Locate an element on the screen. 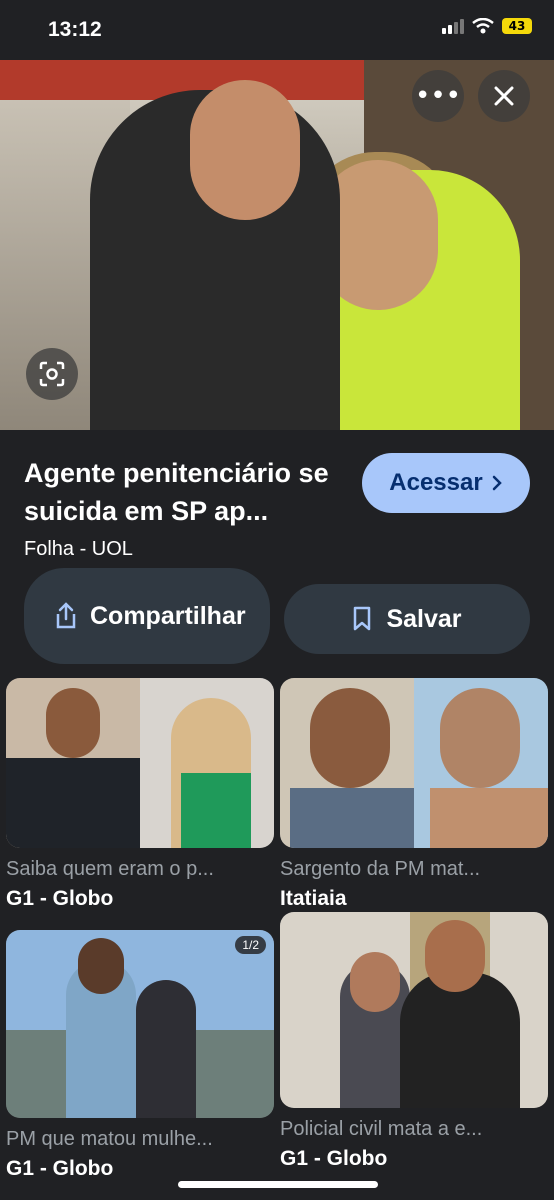 The width and height of the screenshot is (554, 1200). related-card: 1/2 PM que matou mulhe... G1 - Globo is located at coordinates (140, 1055).